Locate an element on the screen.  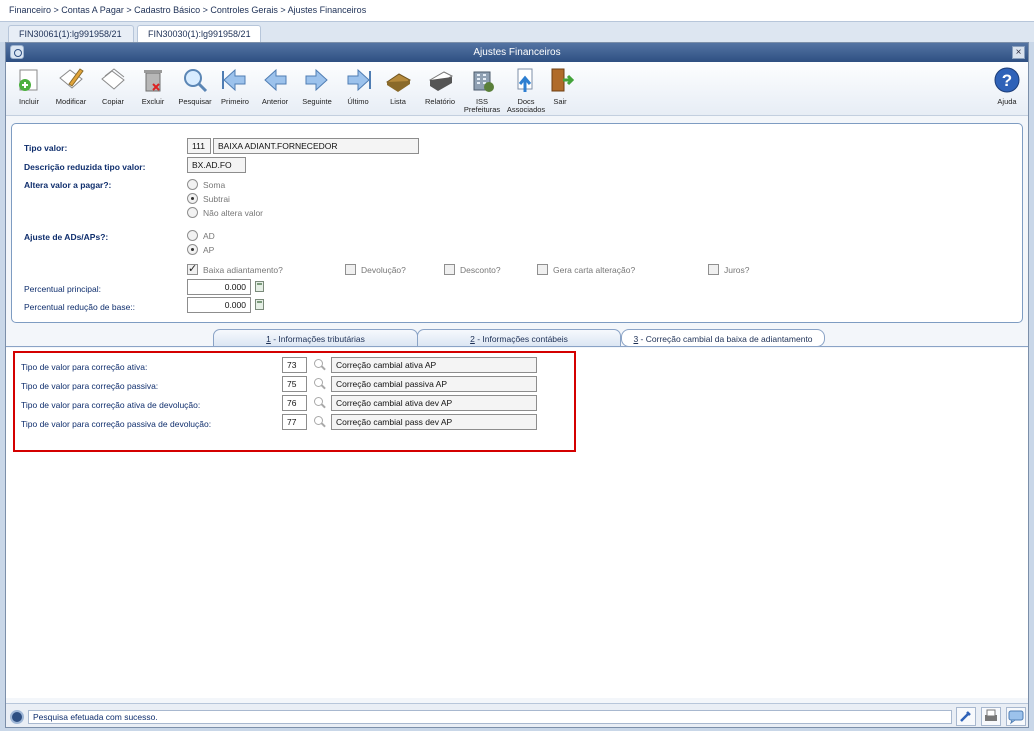
tools-button is located at coordinates (966, 716).